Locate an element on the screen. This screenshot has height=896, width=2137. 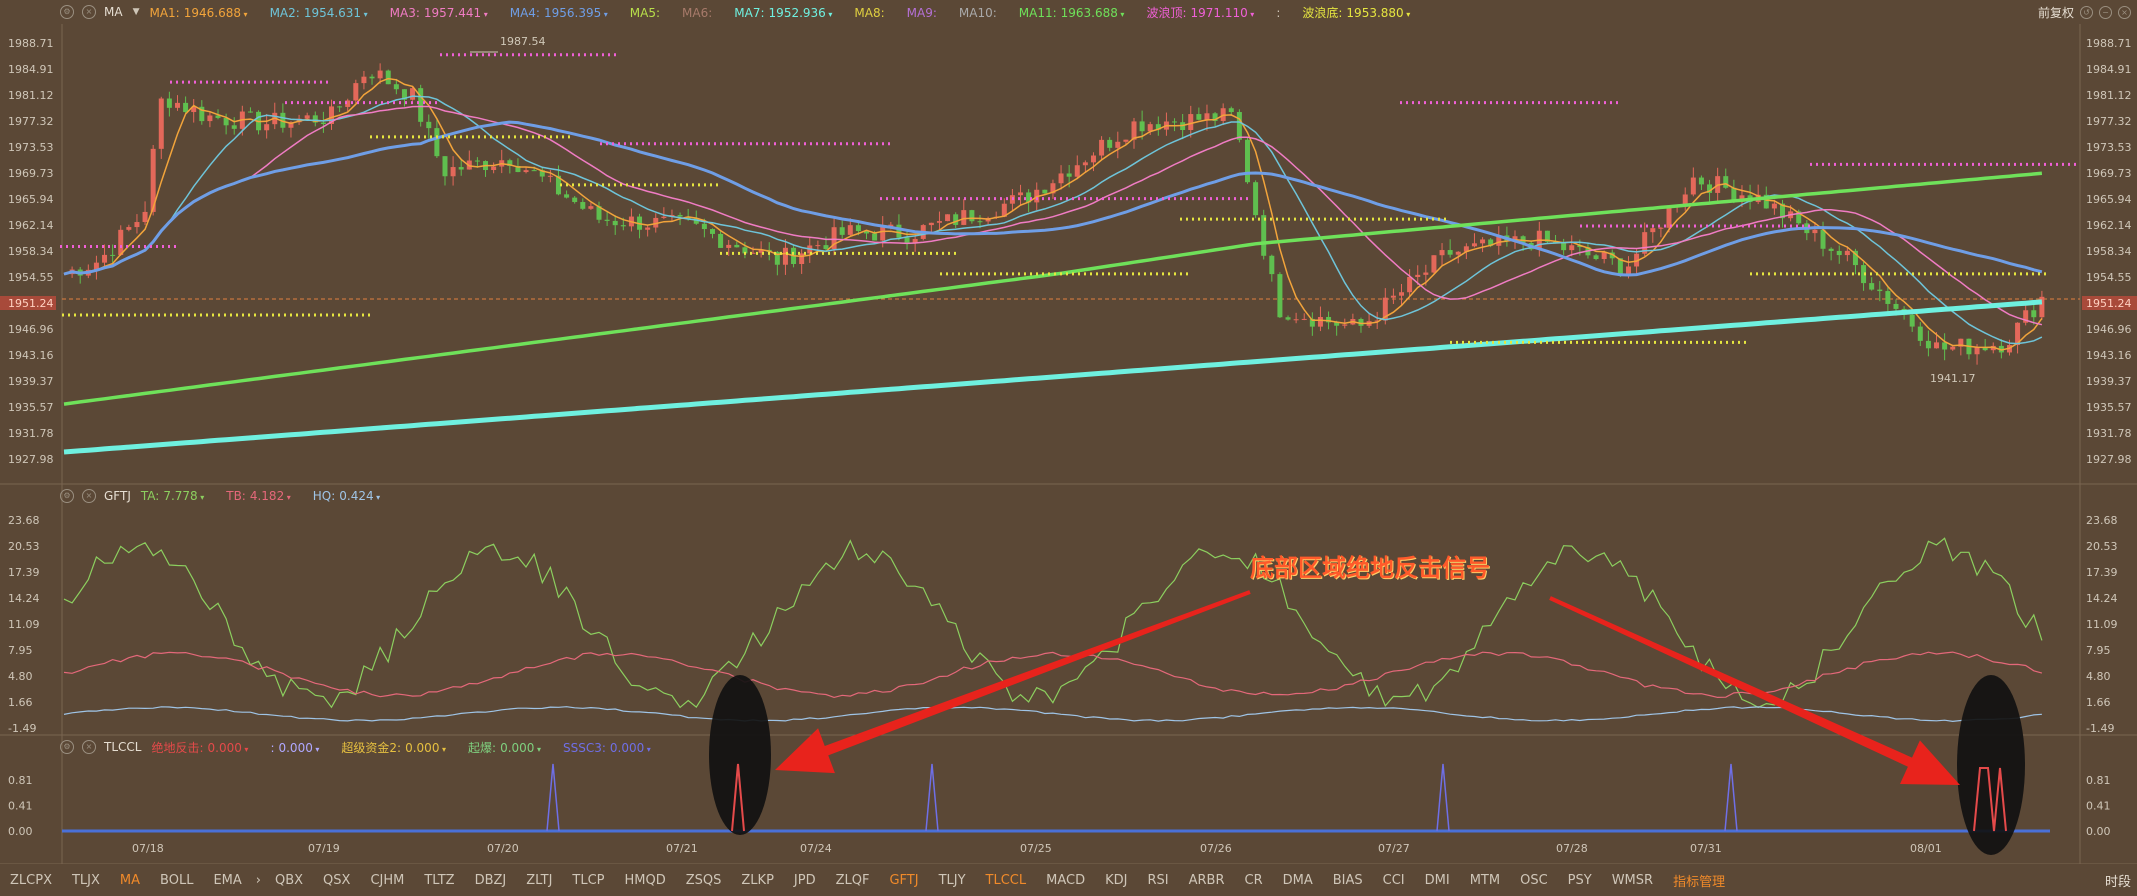
tab-qsx: QSX is located at coordinates (336, 880).